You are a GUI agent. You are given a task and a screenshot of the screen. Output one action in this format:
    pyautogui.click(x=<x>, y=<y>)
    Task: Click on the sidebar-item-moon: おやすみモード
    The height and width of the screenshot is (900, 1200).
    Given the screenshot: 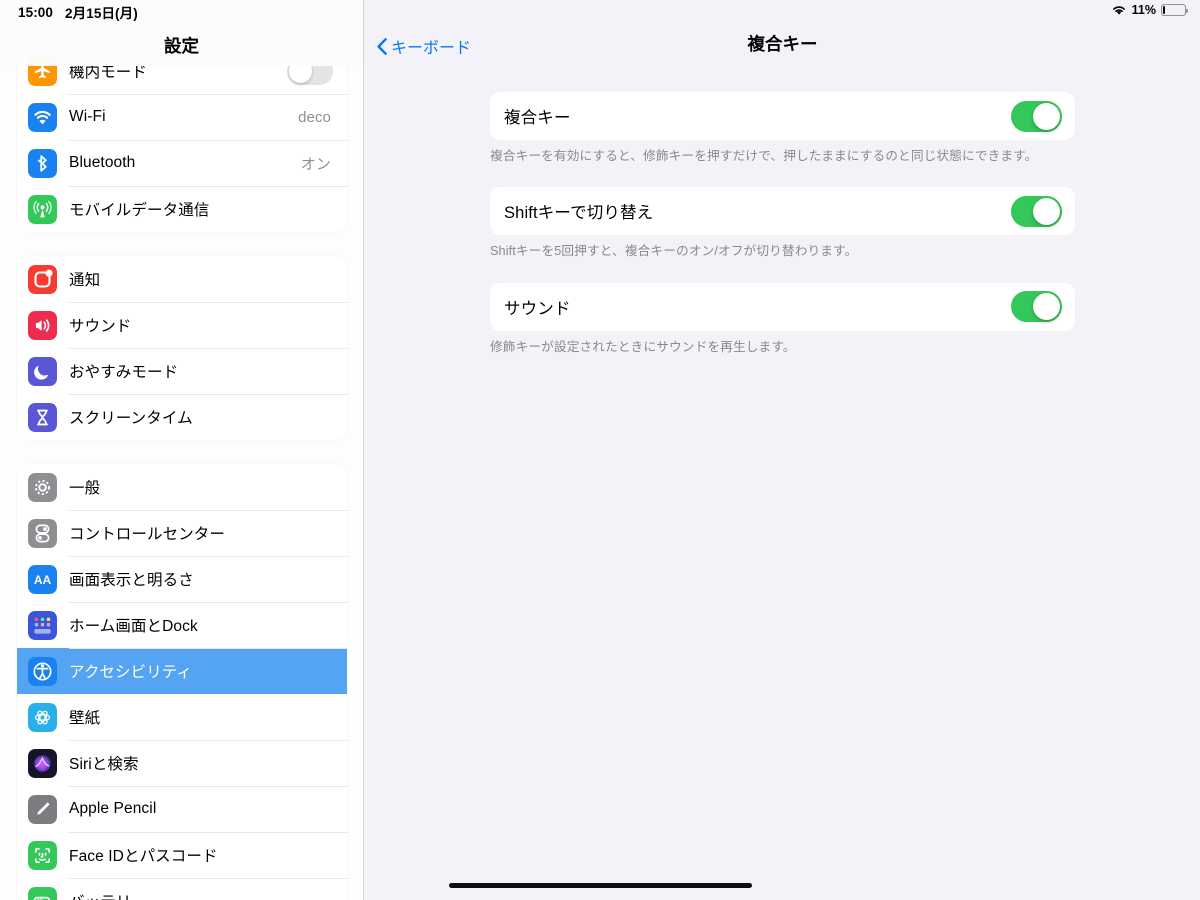 What is the action you would take?
    pyautogui.click(x=182, y=371)
    